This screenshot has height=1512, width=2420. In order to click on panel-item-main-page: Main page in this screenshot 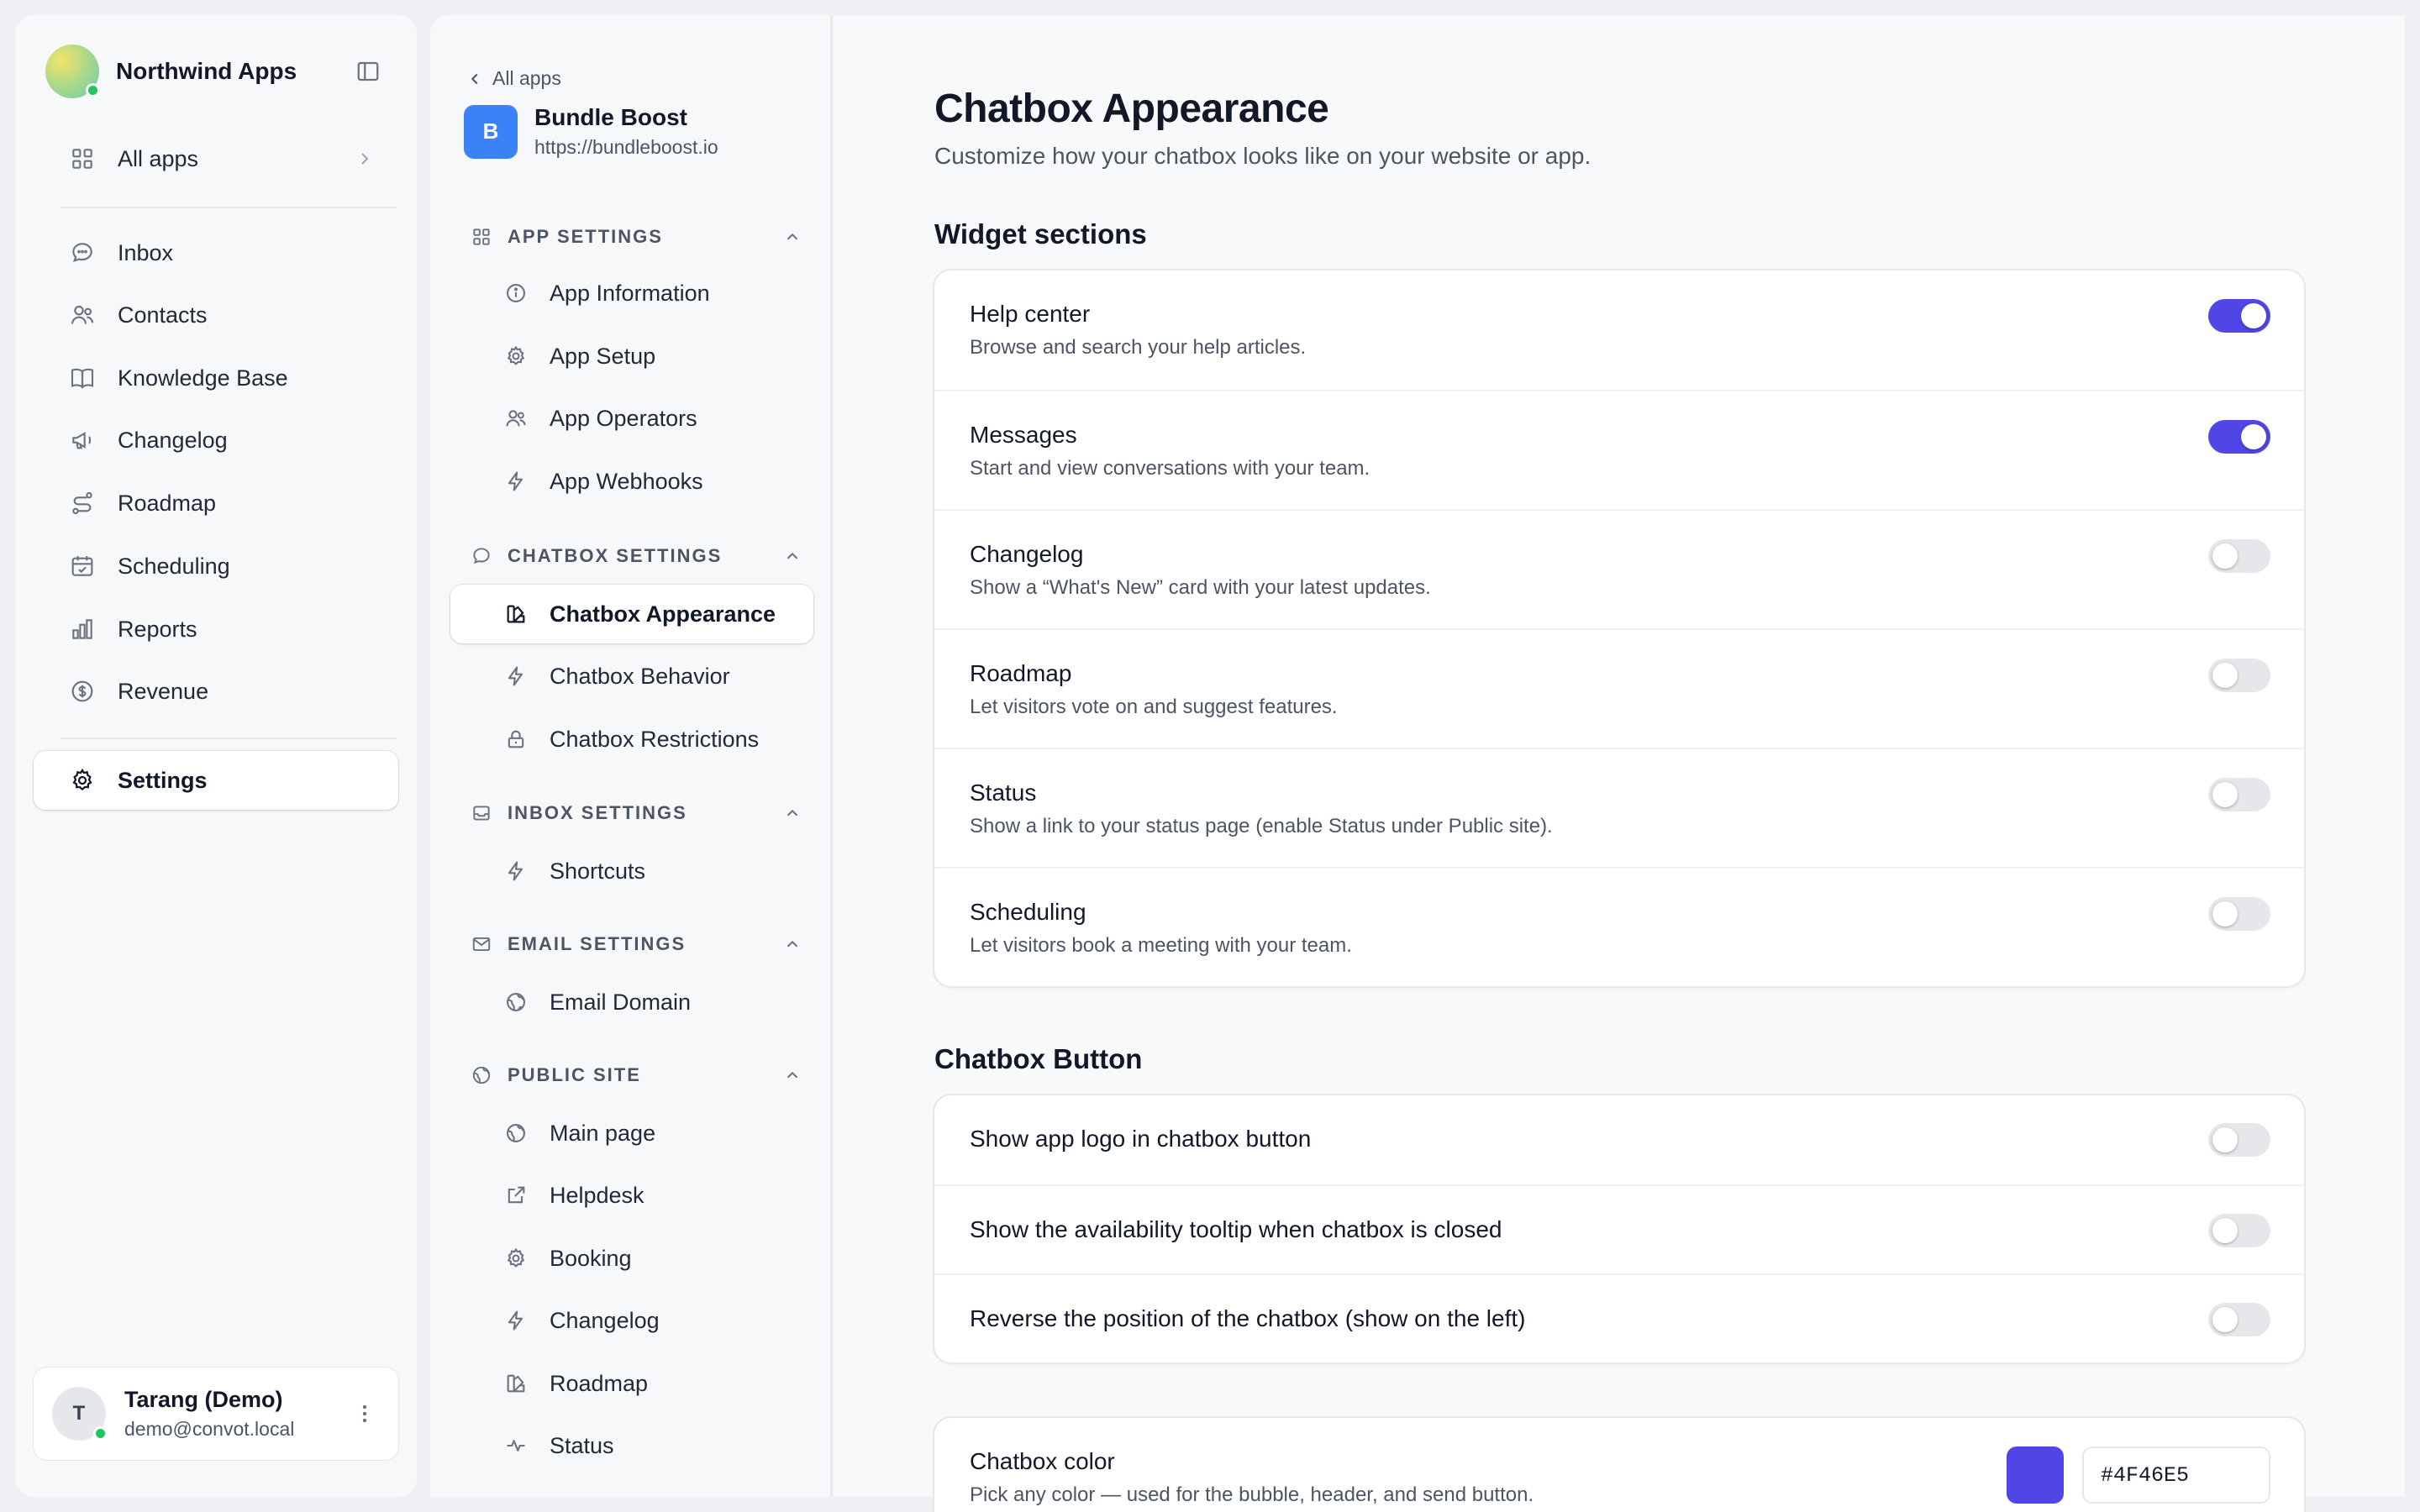, I will do `click(631, 1133)`.